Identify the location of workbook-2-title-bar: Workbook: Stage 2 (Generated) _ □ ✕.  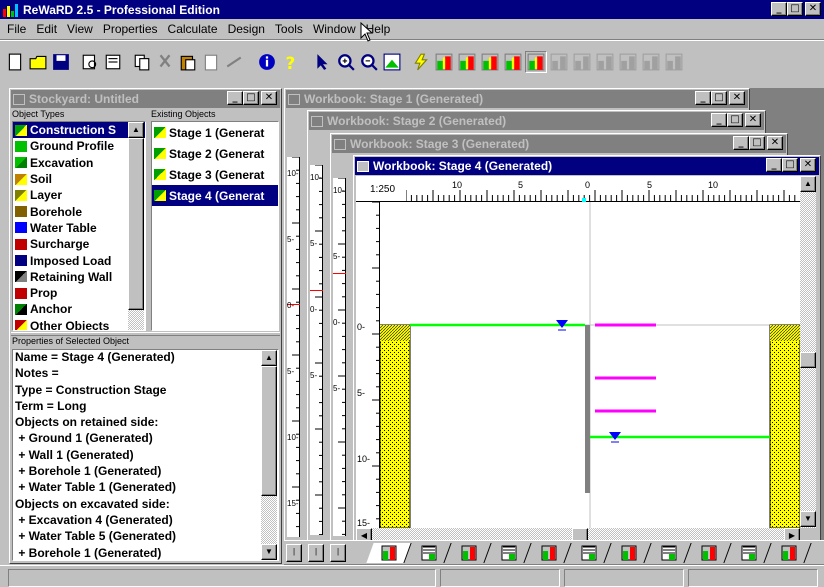
(536, 121).